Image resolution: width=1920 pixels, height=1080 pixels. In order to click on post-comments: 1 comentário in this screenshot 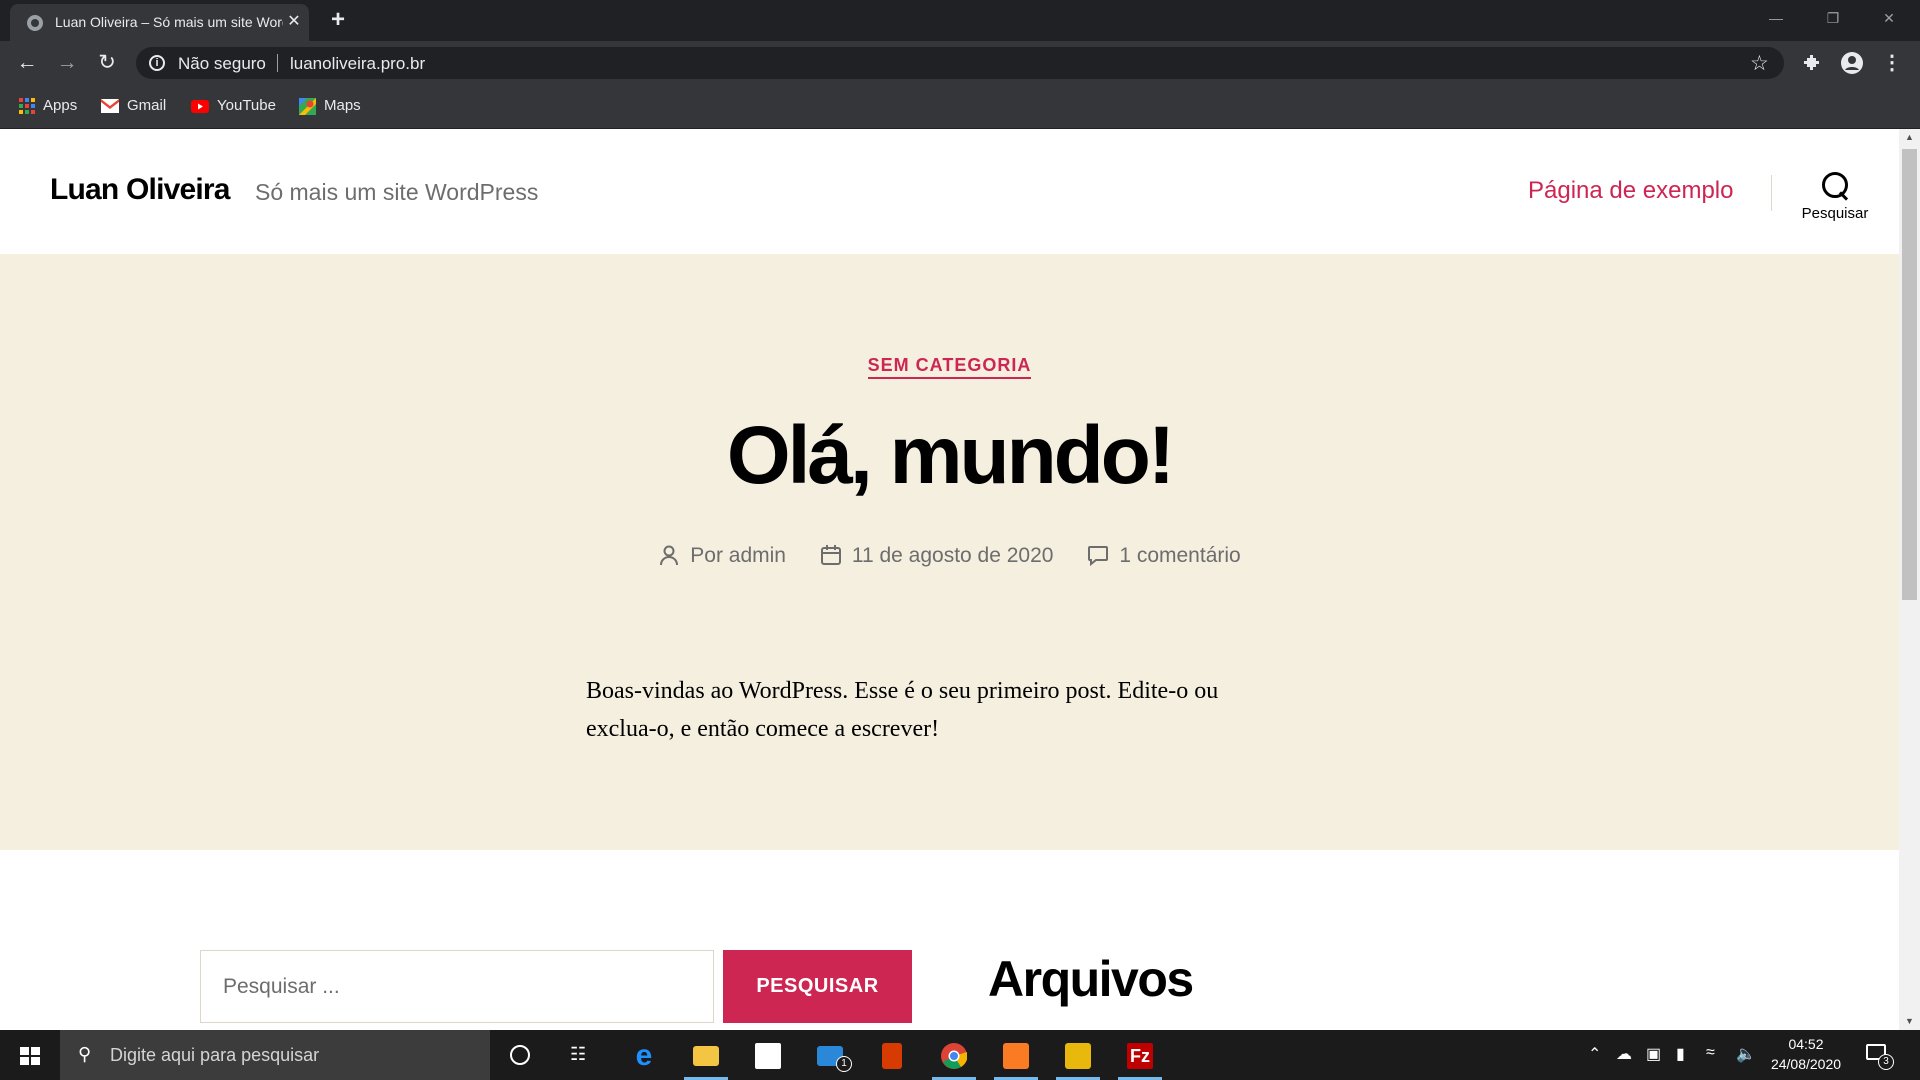, I will do `click(1164, 556)`.